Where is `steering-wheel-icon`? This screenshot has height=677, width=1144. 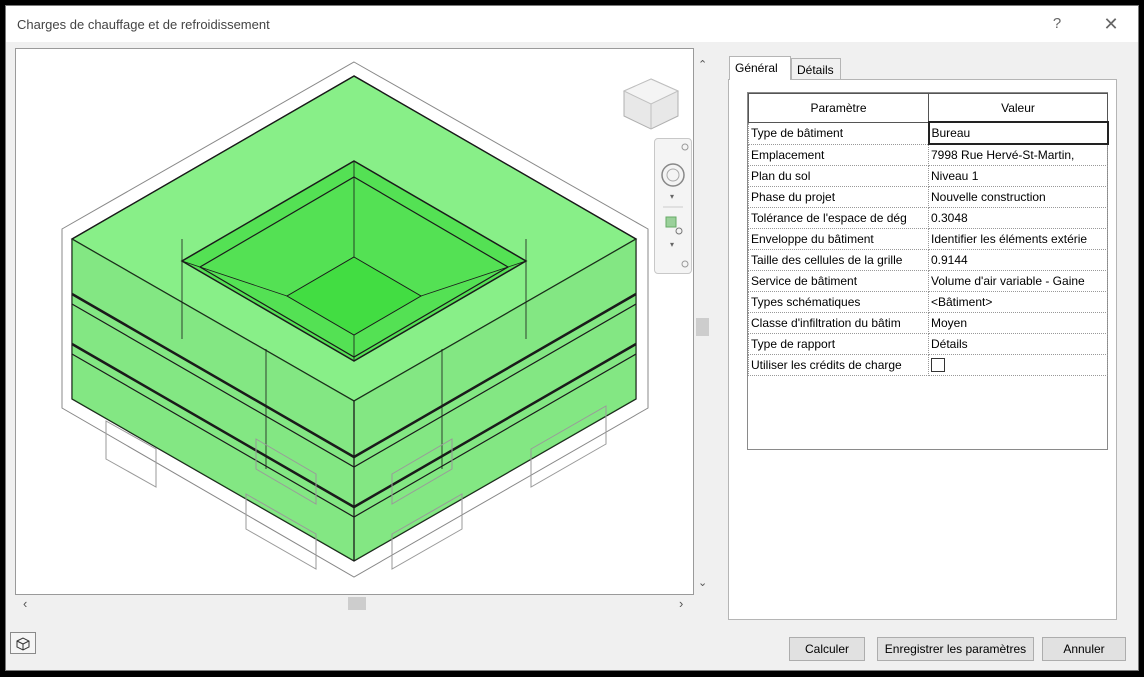 steering-wheel-icon is located at coordinates (673, 175).